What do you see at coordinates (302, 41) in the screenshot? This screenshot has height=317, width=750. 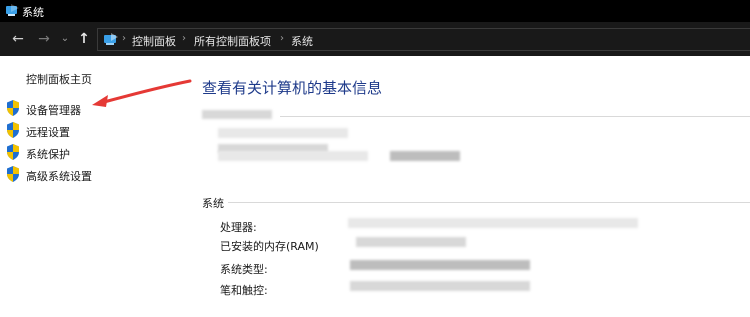 I see `breadcrumb-system: 系统` at bounding box center [302, 41].